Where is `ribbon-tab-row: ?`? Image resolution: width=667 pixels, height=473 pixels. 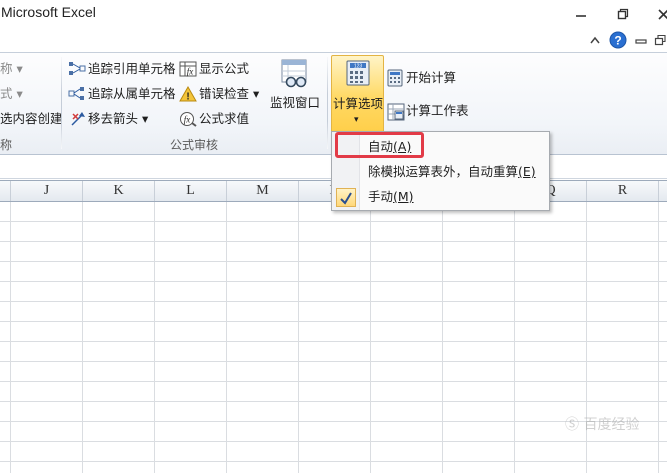 ribbon-tab-row: ? is located at coordinates (333, 39).